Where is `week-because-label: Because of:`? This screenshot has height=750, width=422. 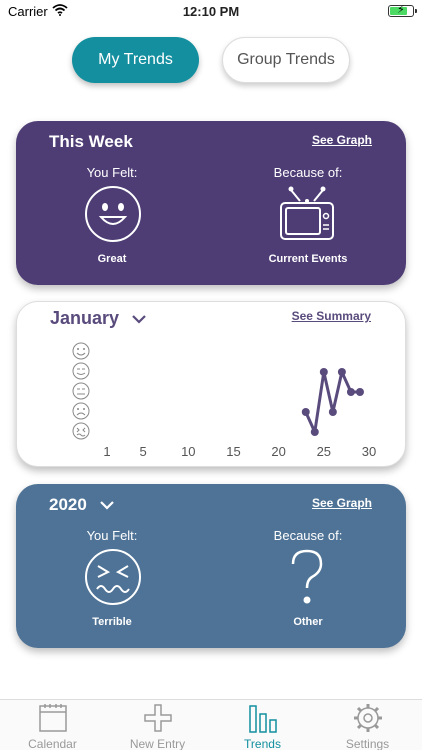 week-because-label: Because of: is located at coordinates (308, 172).